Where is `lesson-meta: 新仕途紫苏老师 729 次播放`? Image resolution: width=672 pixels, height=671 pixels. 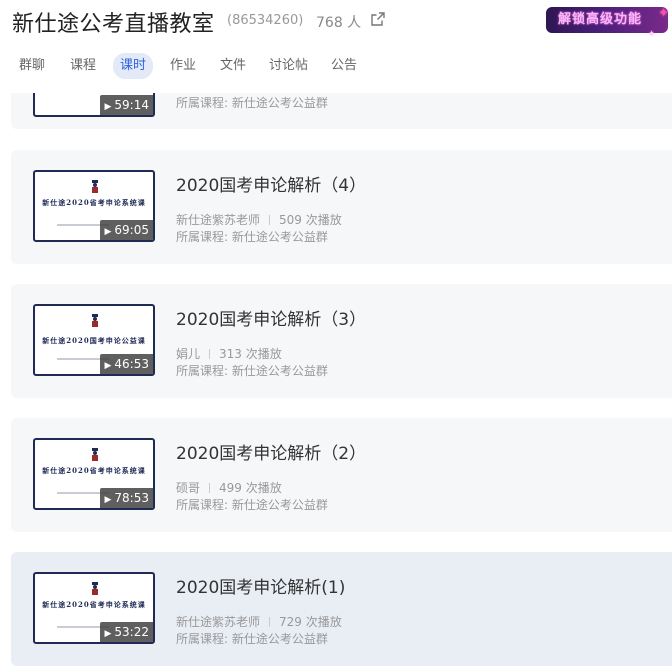
lesson-meta: 新仕途紫苏老师 729 次播放 is located at coordinates (259, 621).